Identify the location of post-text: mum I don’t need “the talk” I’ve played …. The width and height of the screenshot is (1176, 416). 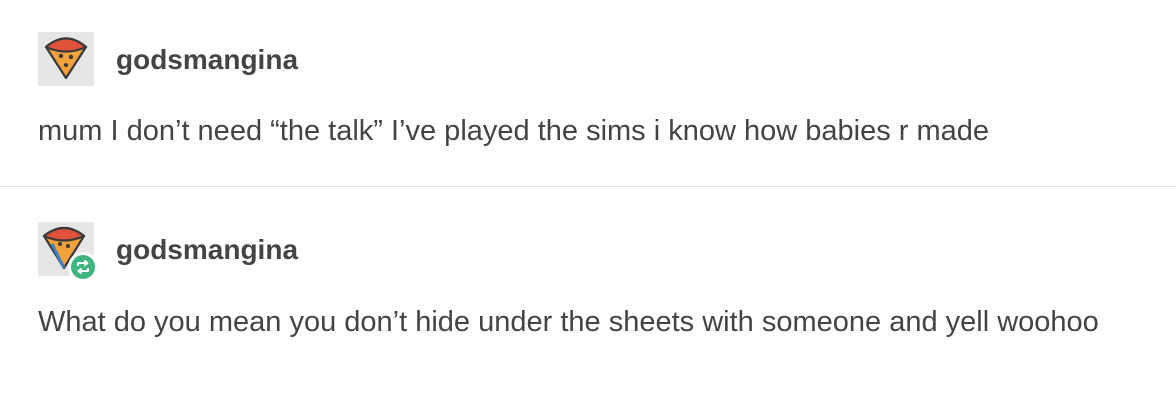
(514, 131).